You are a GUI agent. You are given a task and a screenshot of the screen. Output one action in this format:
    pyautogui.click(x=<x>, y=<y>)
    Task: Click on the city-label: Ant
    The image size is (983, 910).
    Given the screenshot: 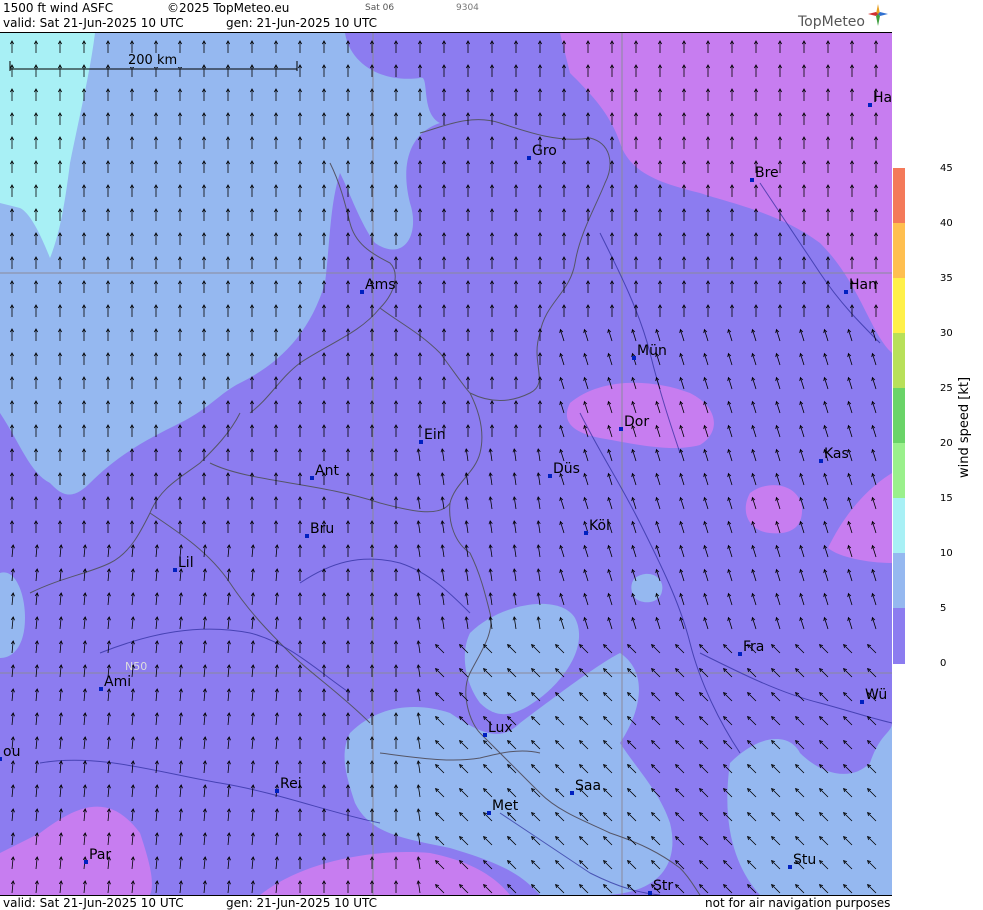 What is the action you would take?
    pyautogui.click(x=327, y=471)
    